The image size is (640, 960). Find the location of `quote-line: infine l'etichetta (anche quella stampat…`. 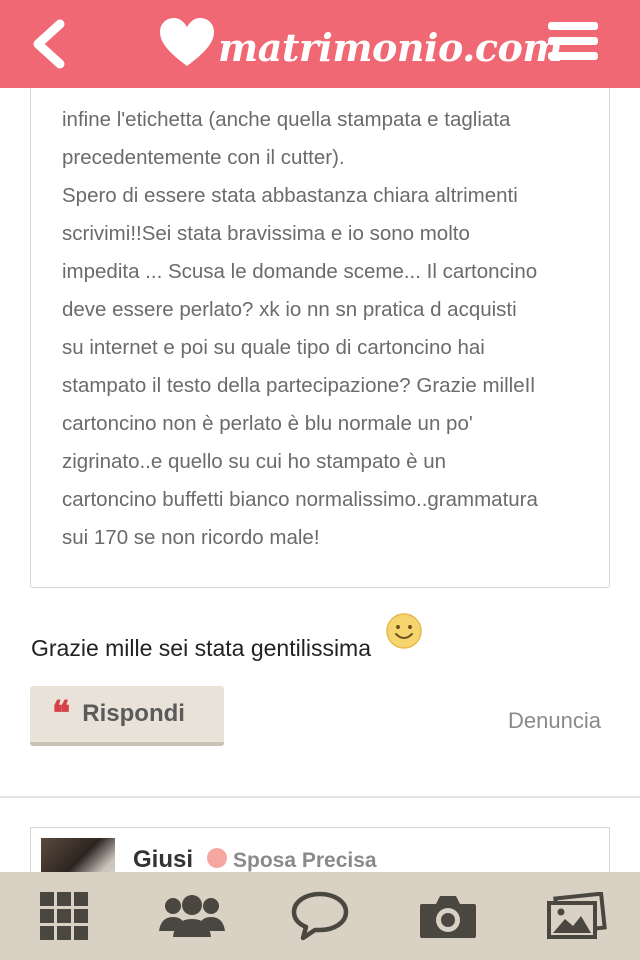

quote-line: infine l'etichetta (anche quella stampat… is located at coordinates (286, 119).